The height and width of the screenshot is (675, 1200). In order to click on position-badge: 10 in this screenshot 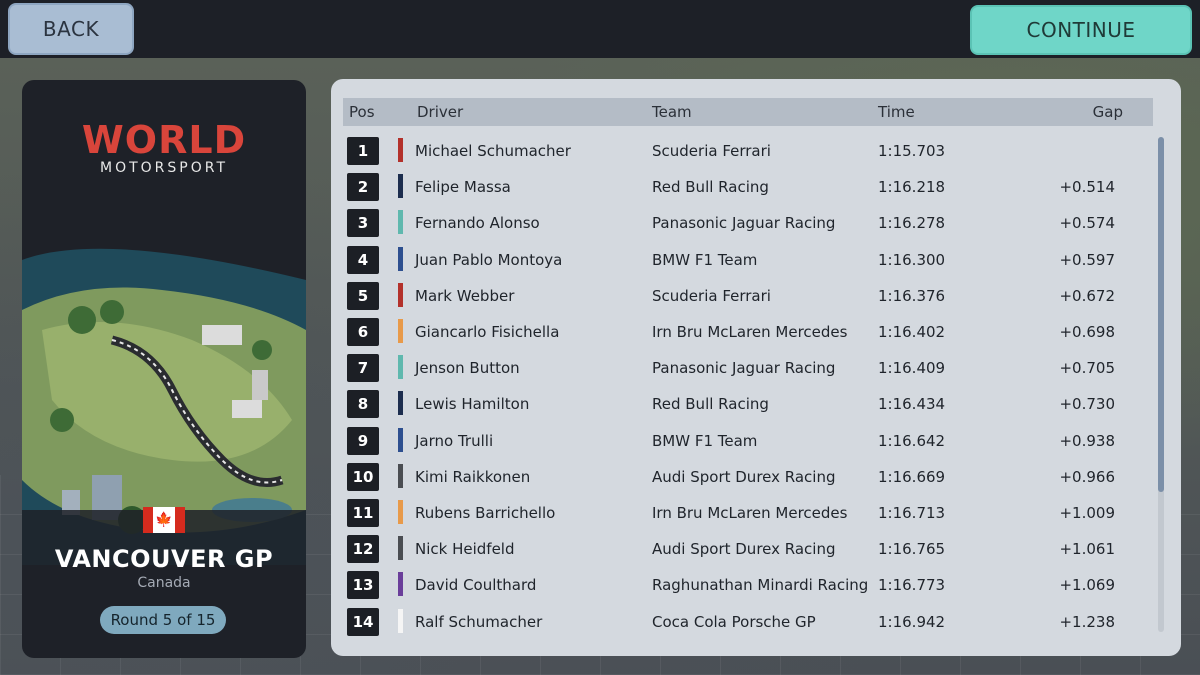, I will do `click(363, 476)`.